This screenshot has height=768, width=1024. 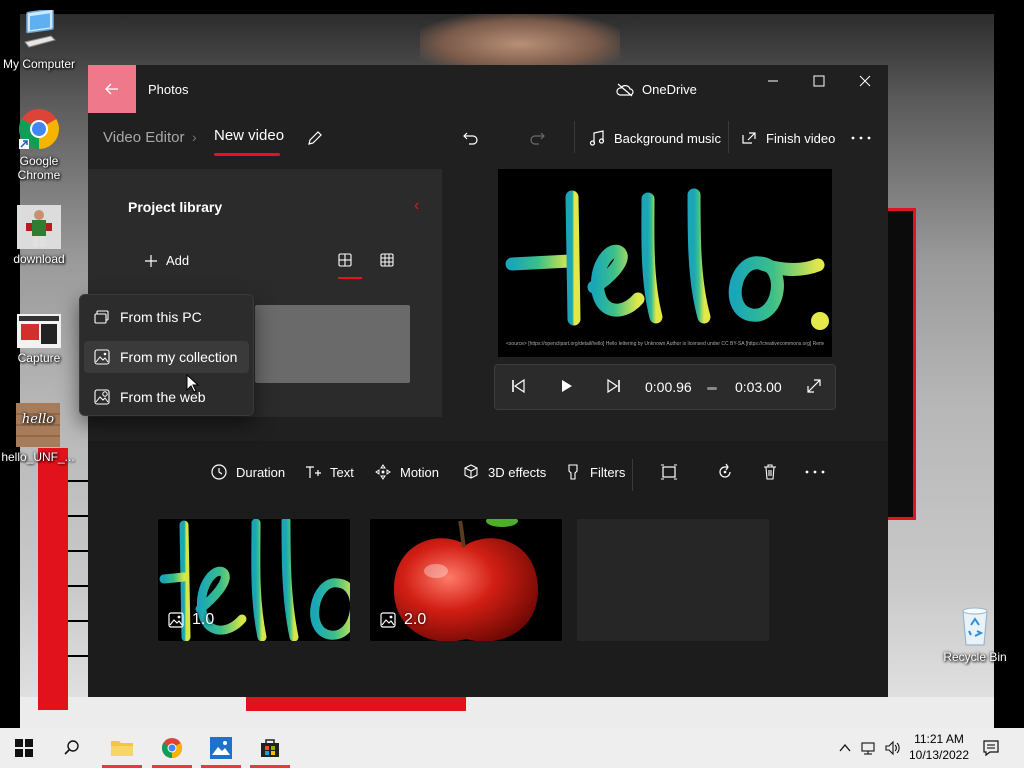 What do you see at coordinates (151, 260) in the screenshot?
I see `plus-icon` at bounding box center [151, 260].